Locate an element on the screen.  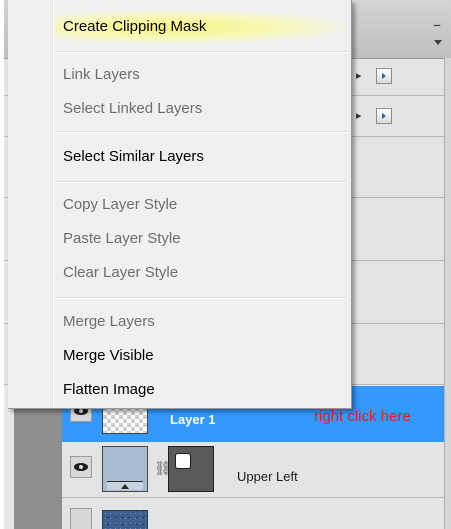
layer-name: Upper Left is located at coordinates (267, 476).